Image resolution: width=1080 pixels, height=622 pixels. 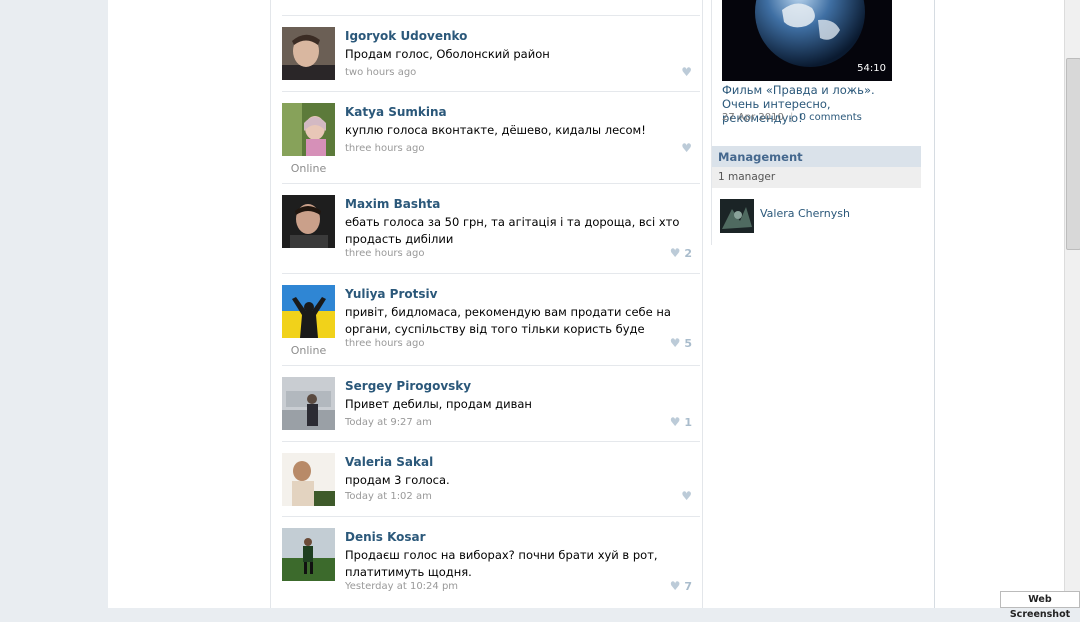 What do you see at coordinates (1073, 154) in the screenshot?
I see `scrollbar-thumb` at bounding box center [1073, 154].